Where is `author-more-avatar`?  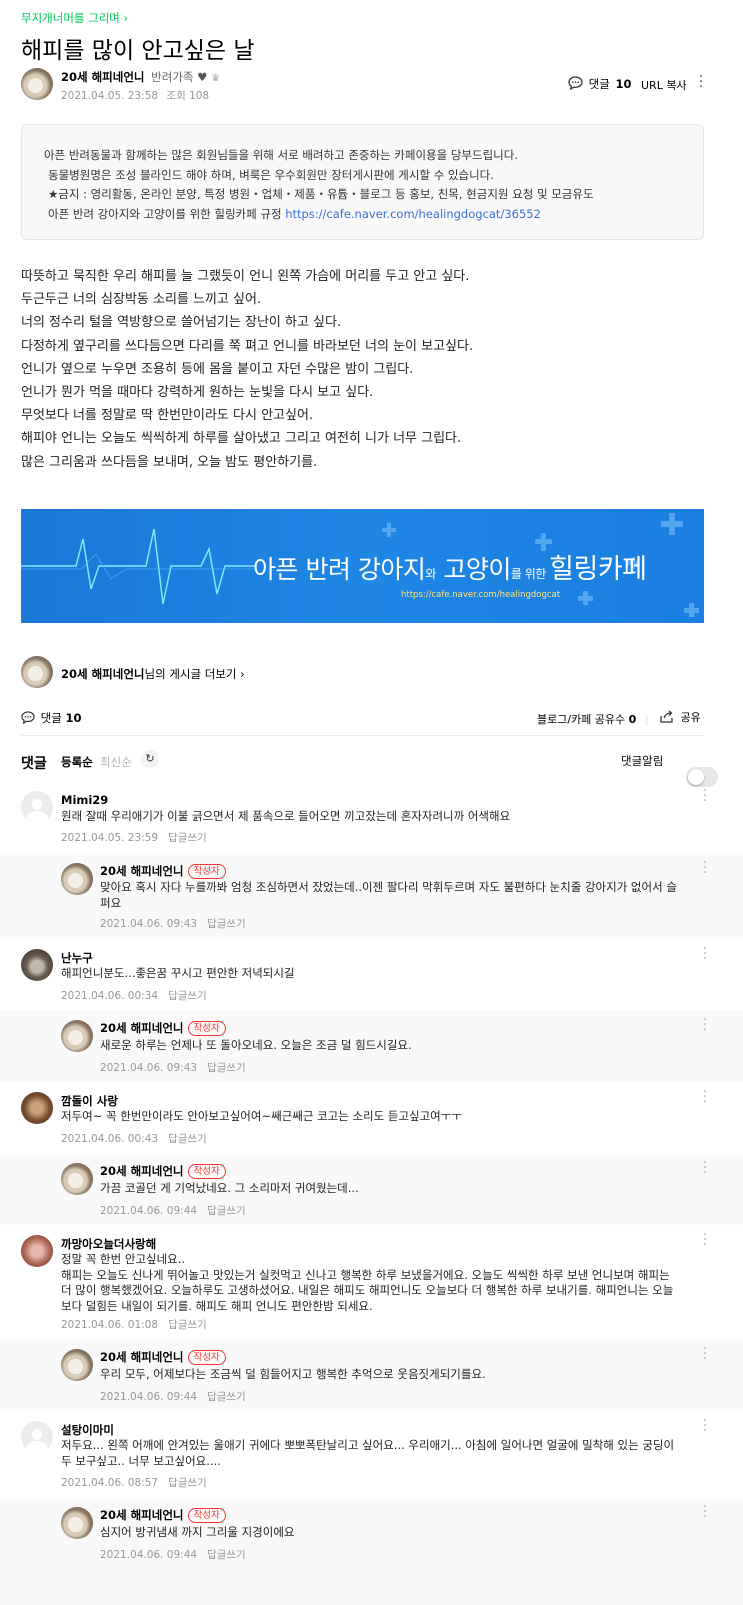
author-more-avatar is located at coordinates (37, 672).